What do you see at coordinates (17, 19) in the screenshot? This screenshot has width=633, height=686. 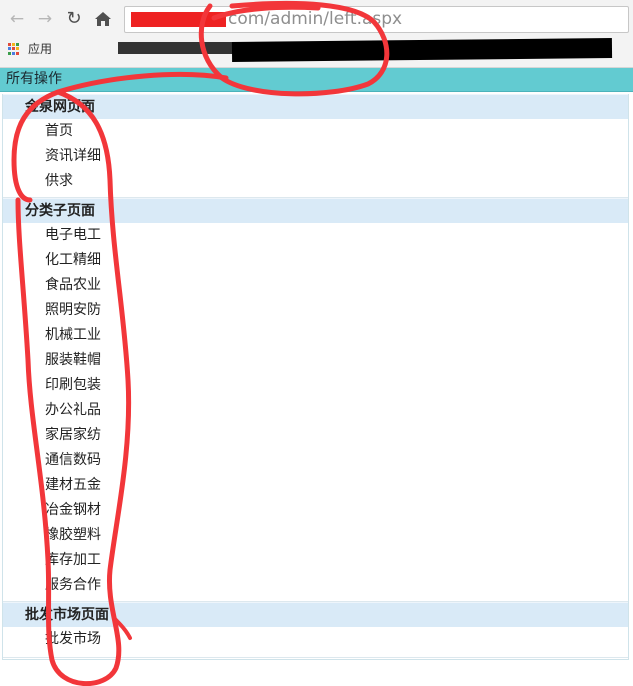 I see `back-arrow-icon: ←` at bounding box center [17, 19].